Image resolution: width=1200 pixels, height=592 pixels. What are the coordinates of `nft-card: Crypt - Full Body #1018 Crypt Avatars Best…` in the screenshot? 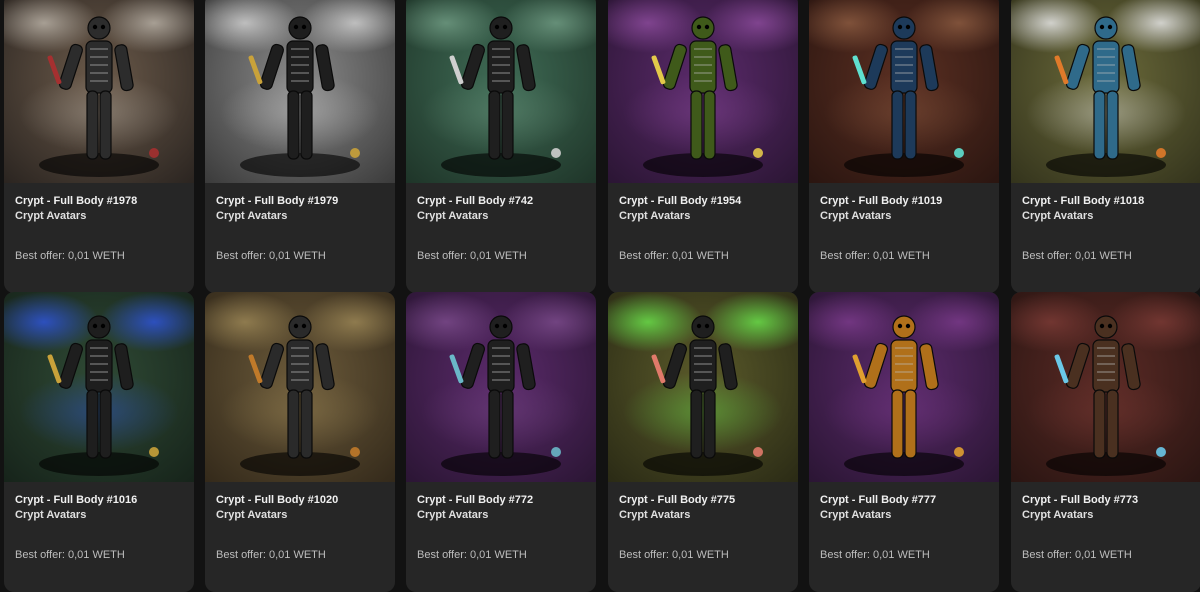 It's located at (1105, 146).